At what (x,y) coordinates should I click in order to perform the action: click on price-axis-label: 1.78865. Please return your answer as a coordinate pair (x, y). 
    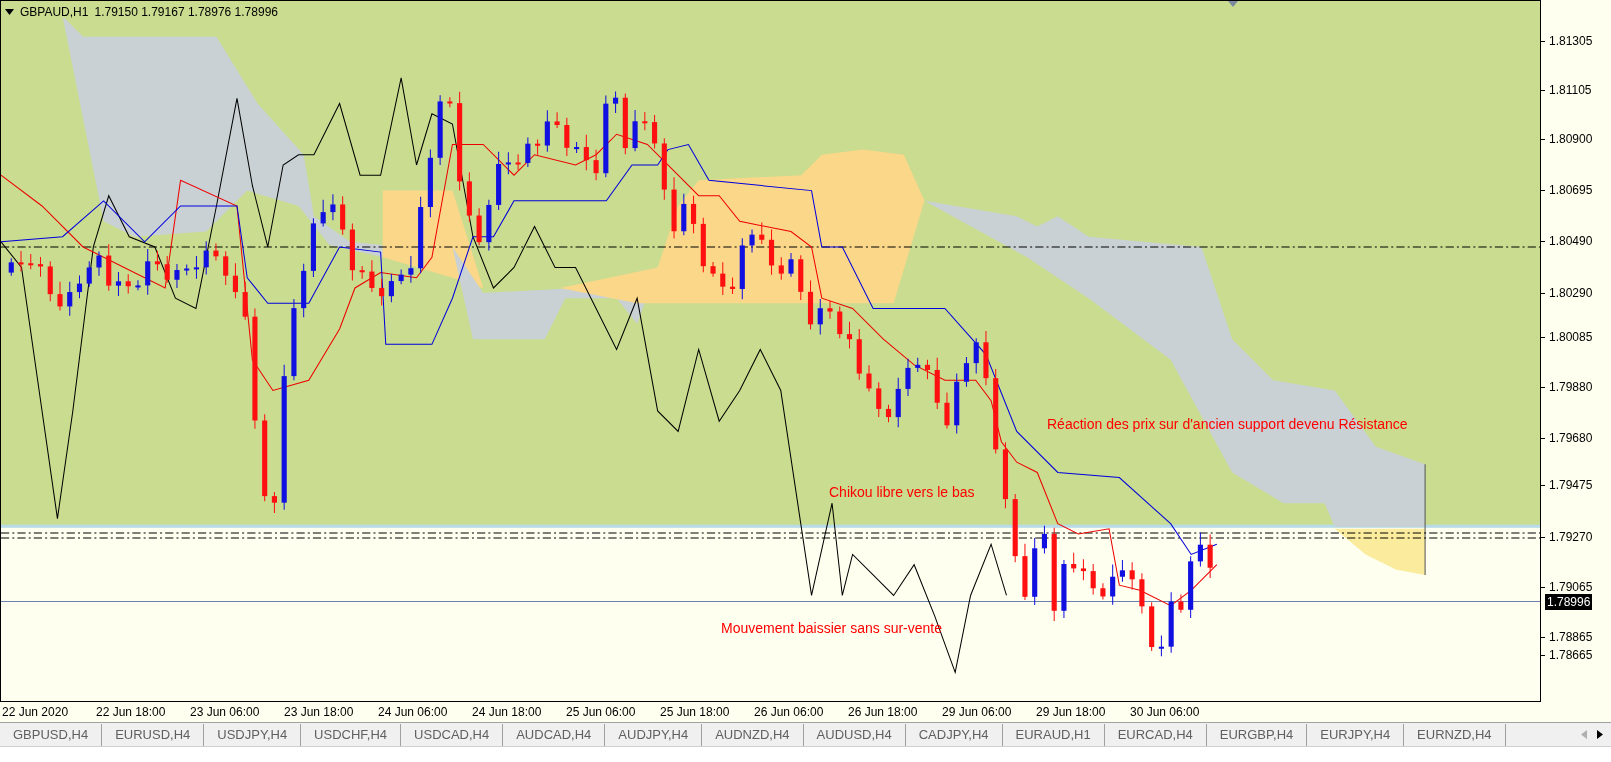
    Looking at the image, I should click on (1571, 637).